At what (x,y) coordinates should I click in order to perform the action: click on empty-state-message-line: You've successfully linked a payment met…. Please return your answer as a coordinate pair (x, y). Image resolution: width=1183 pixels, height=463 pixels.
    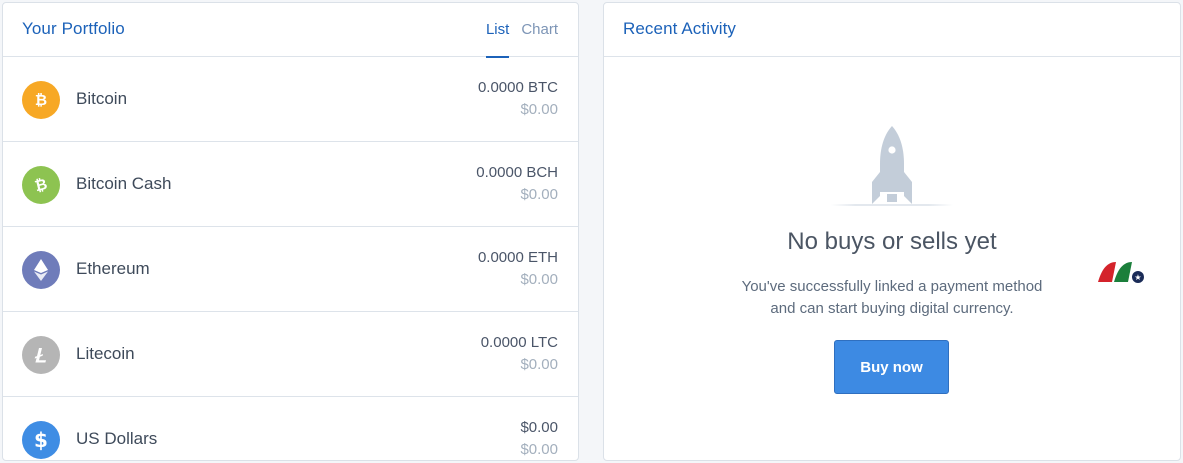
    Looking at the image, I should click on (892, 286).